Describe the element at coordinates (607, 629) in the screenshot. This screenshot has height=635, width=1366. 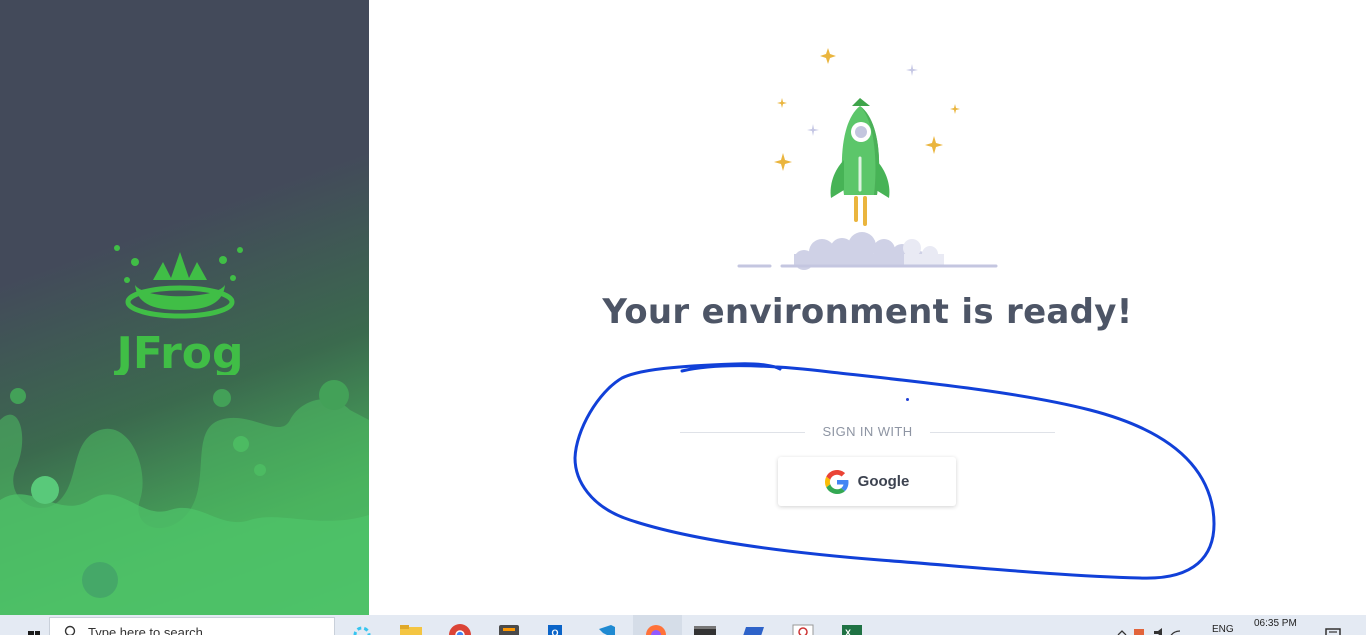
I see `vscode-icon` at that location.